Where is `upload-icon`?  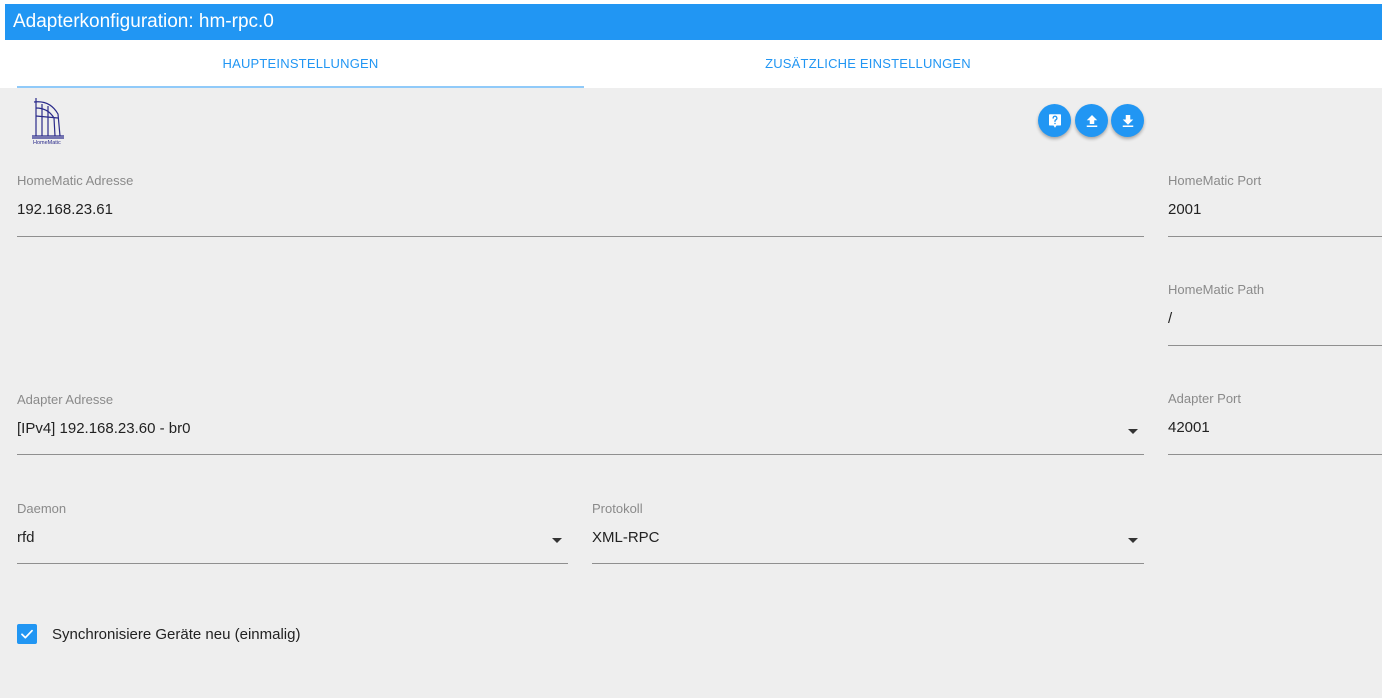 upload-icon is located at coordinates (1091, 120).